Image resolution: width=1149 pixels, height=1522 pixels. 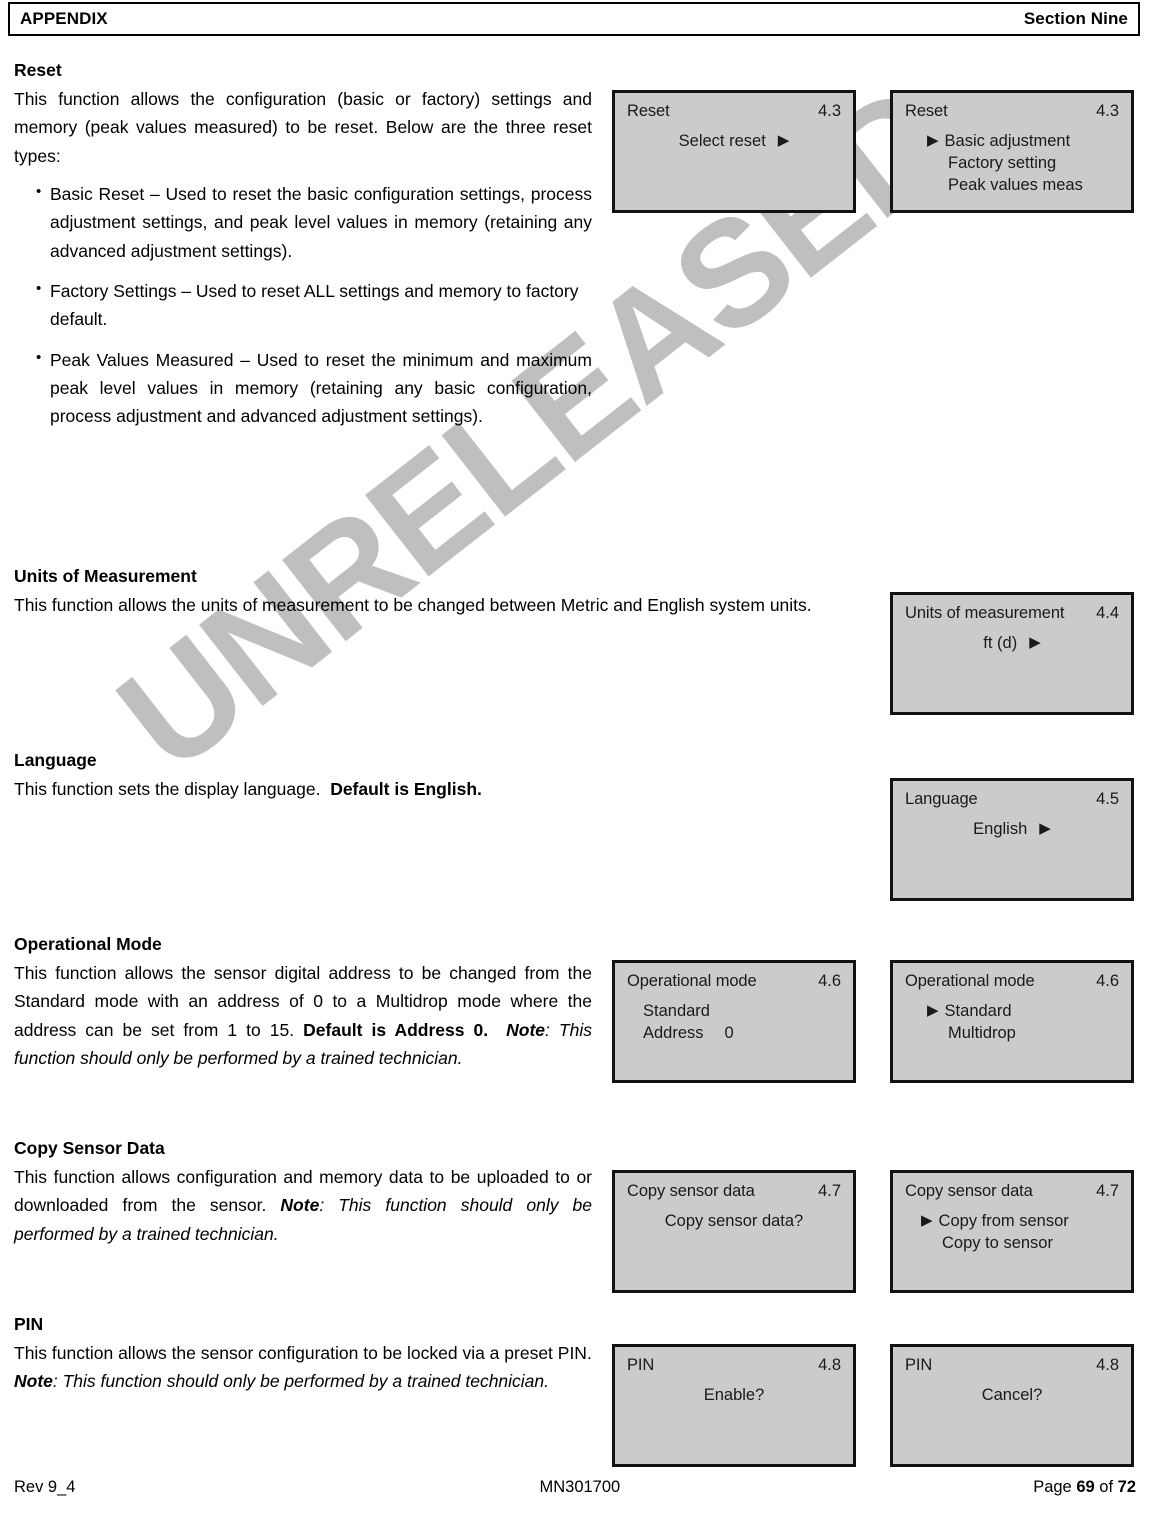 I want to click on lcd-menu-item: Factory setting, so click(x=1029, y=164).